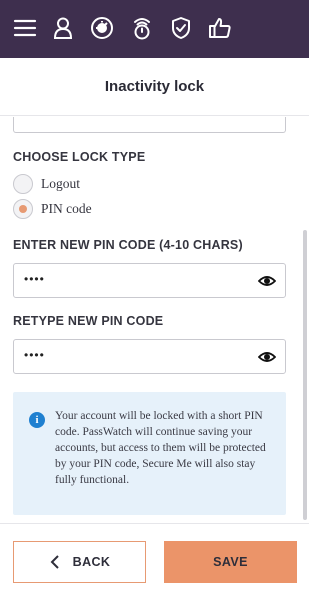 This screenshot has width=320, height=594. What do you see at coordinates (79, 157) in the screenshot?
I see `lock-type-heading: CHOOSE LOCK TYPE` at bounding box center [79, 157].